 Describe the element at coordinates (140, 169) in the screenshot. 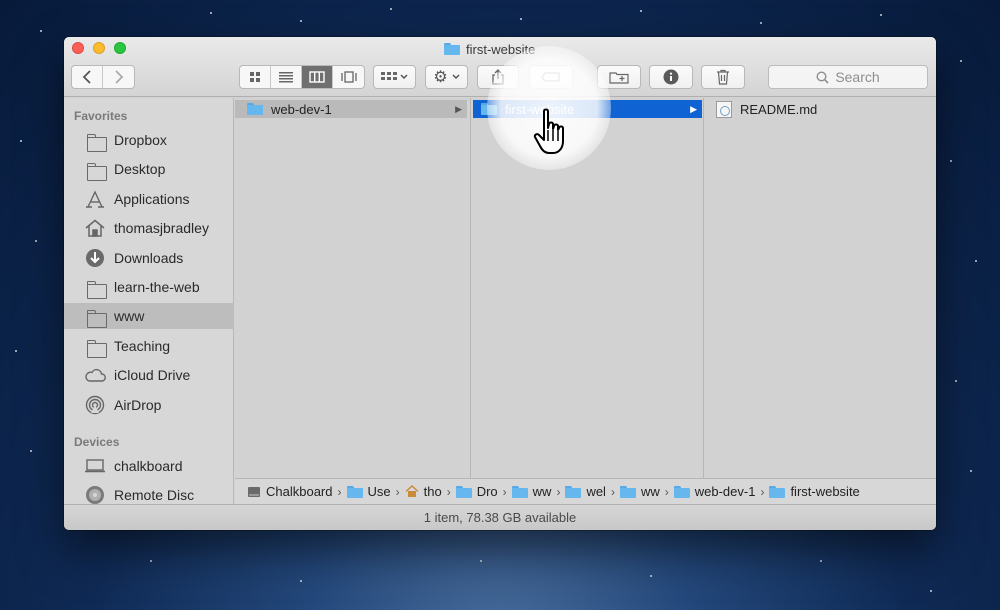

I see `sidebar-item-label: Desktop` at that location.